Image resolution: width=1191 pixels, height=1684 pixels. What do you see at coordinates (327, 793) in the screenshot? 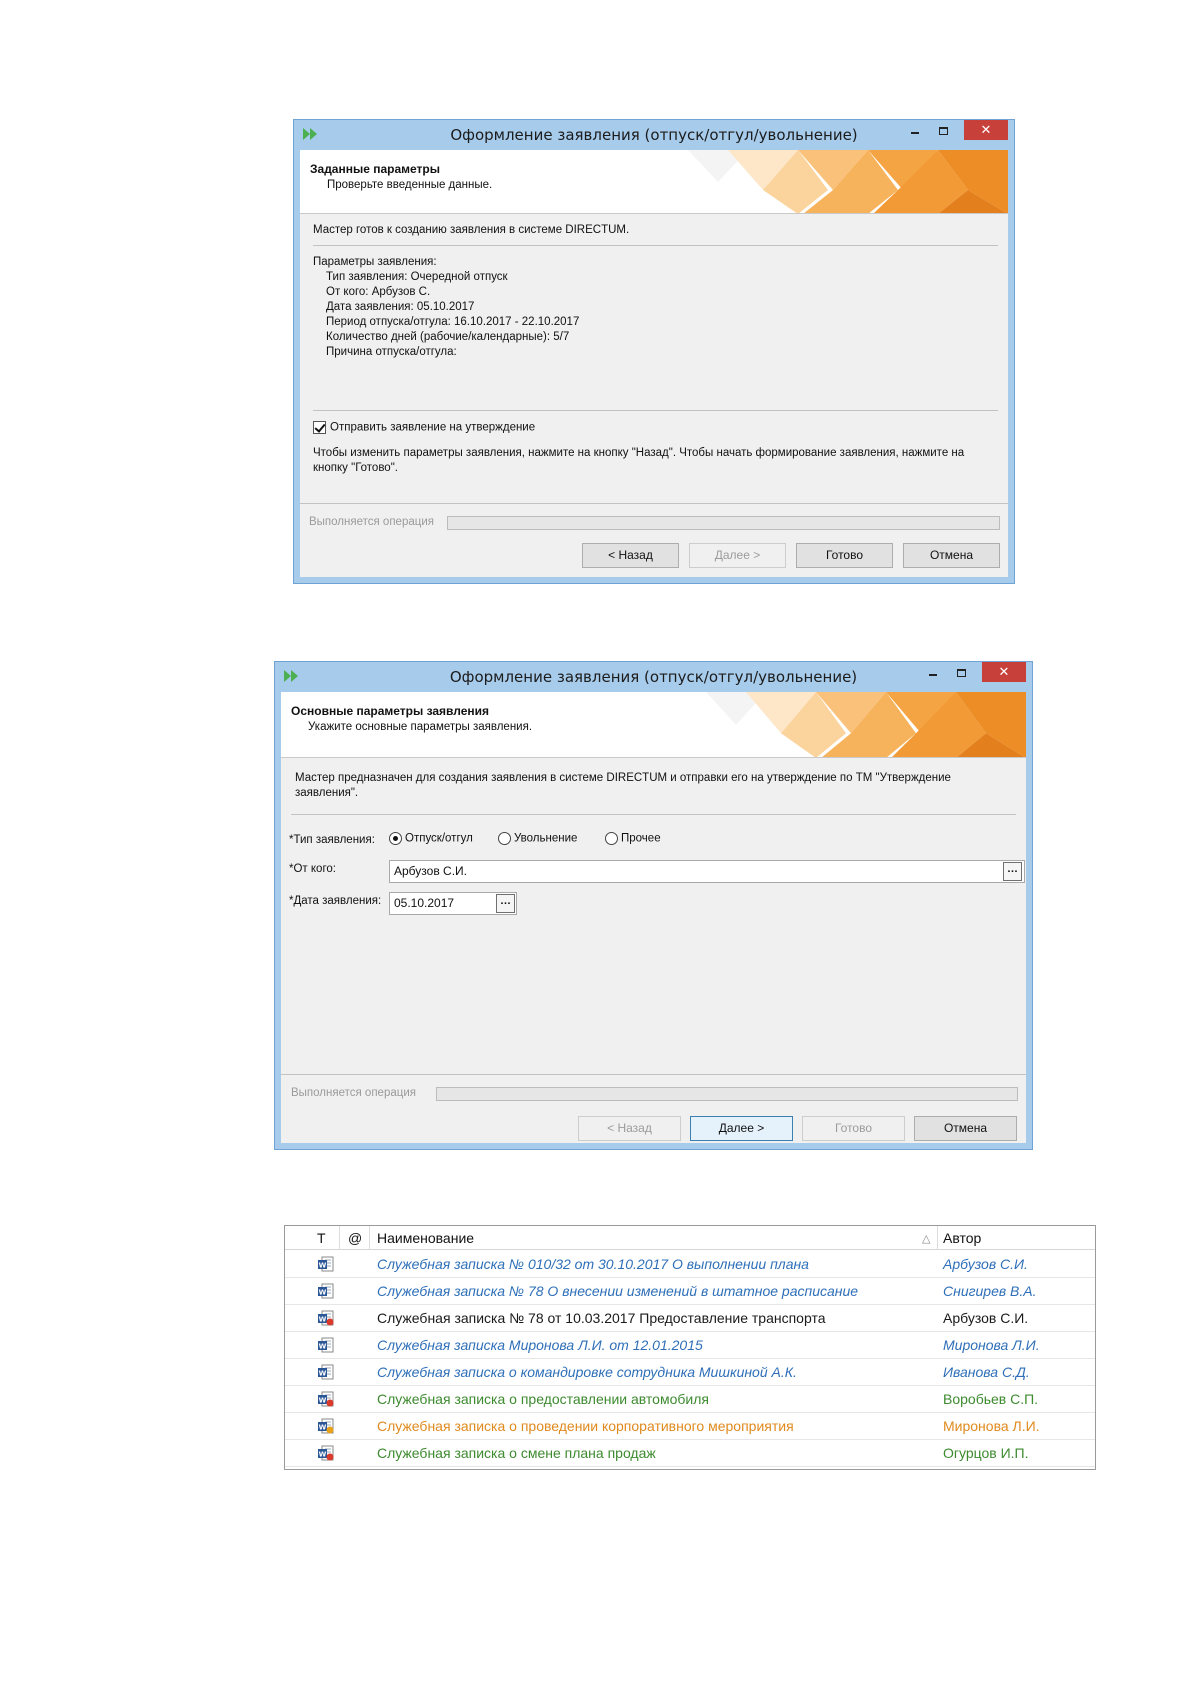
I see `intro-text-line2: заявления".` at bounding box center [327, 793].